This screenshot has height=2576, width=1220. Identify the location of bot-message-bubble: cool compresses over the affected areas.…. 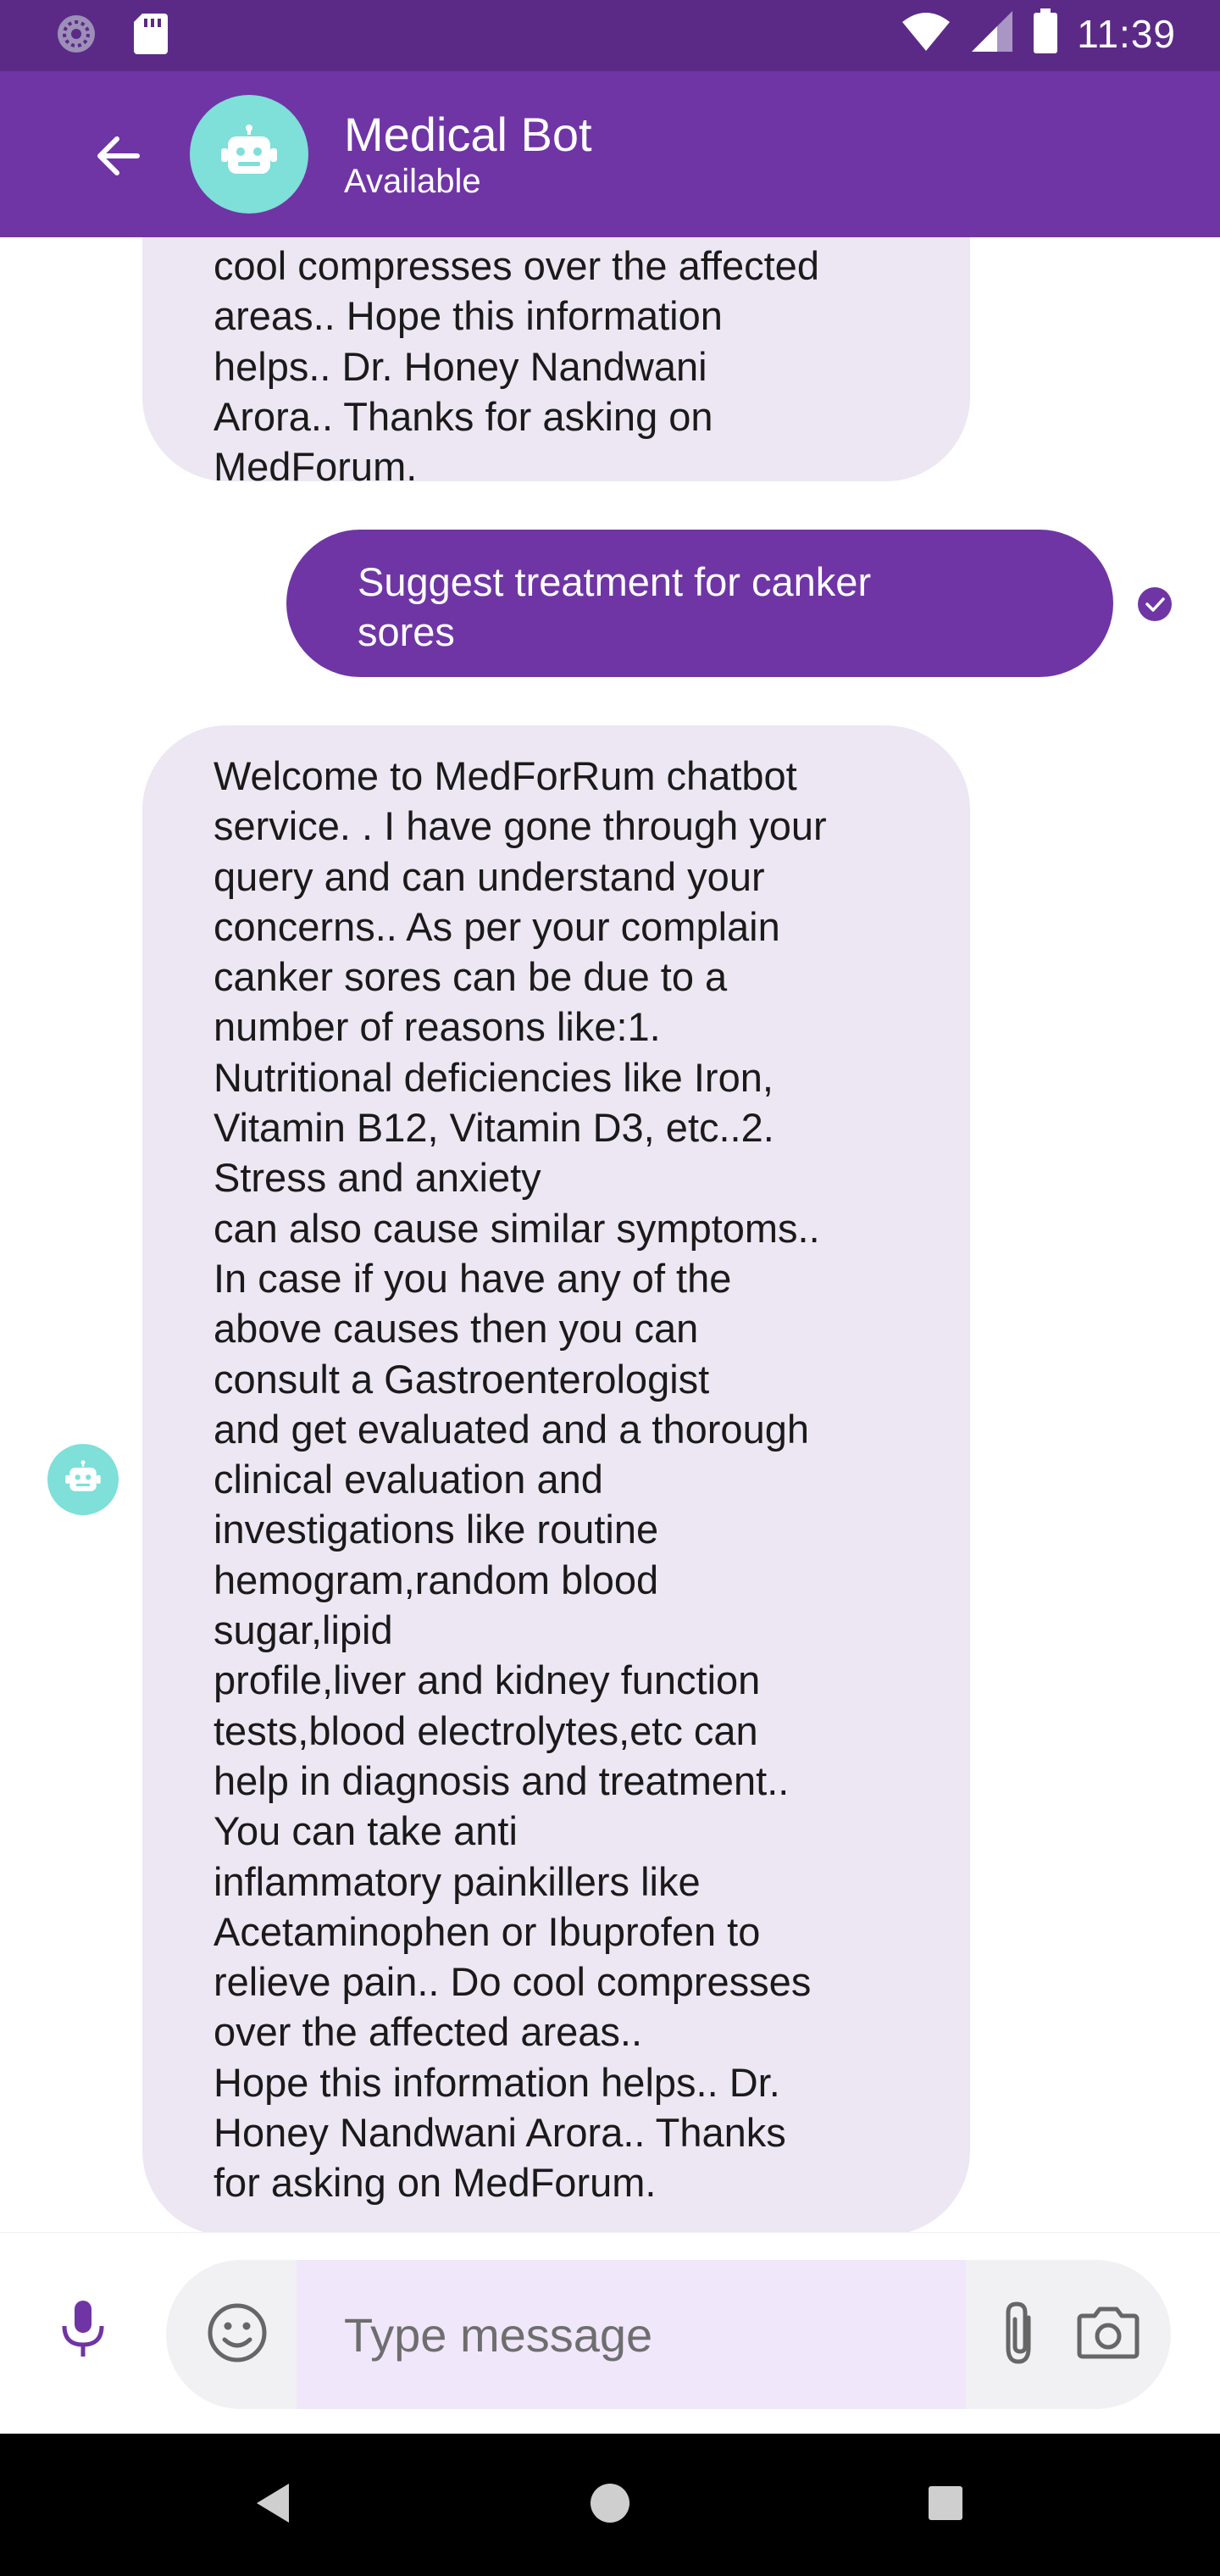
(556, 363).